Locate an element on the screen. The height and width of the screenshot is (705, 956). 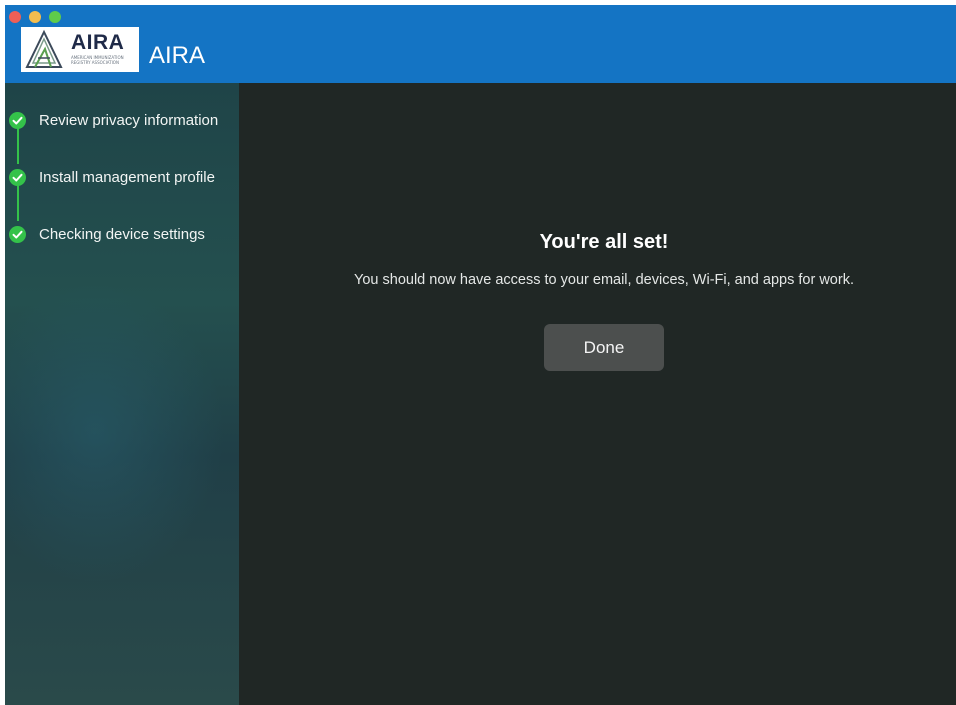
done-button: Done is located at coordinates (604, 347).